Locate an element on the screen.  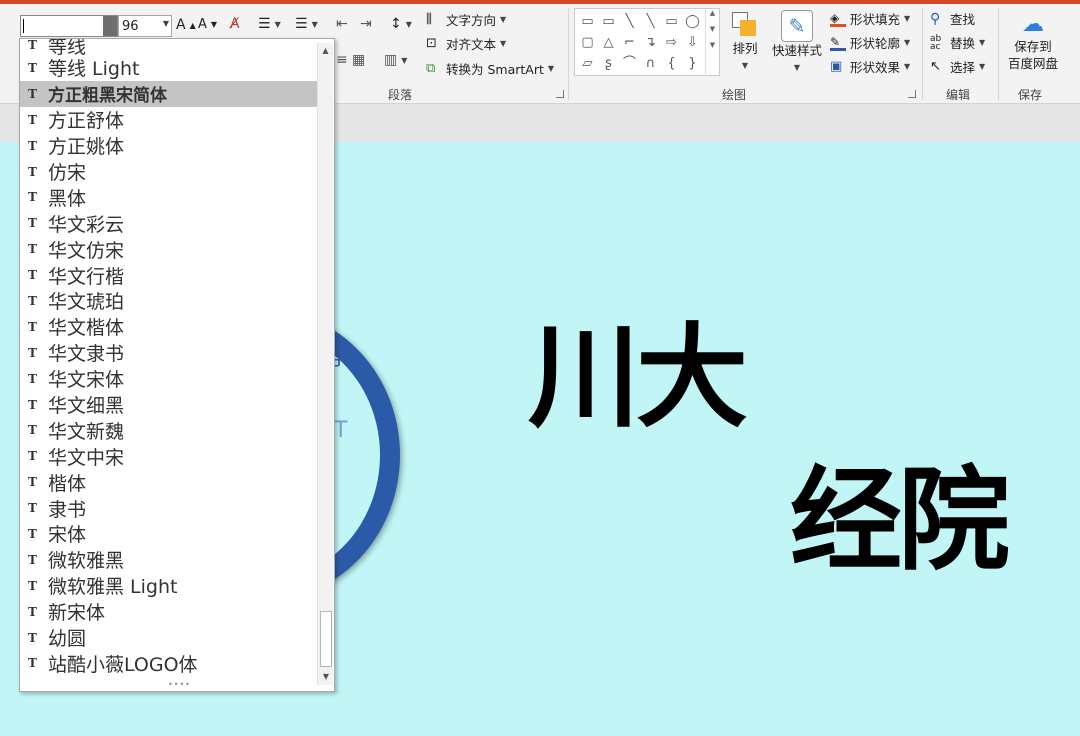
editing-group-label: 编辑 is located at coordinates (958, 95).